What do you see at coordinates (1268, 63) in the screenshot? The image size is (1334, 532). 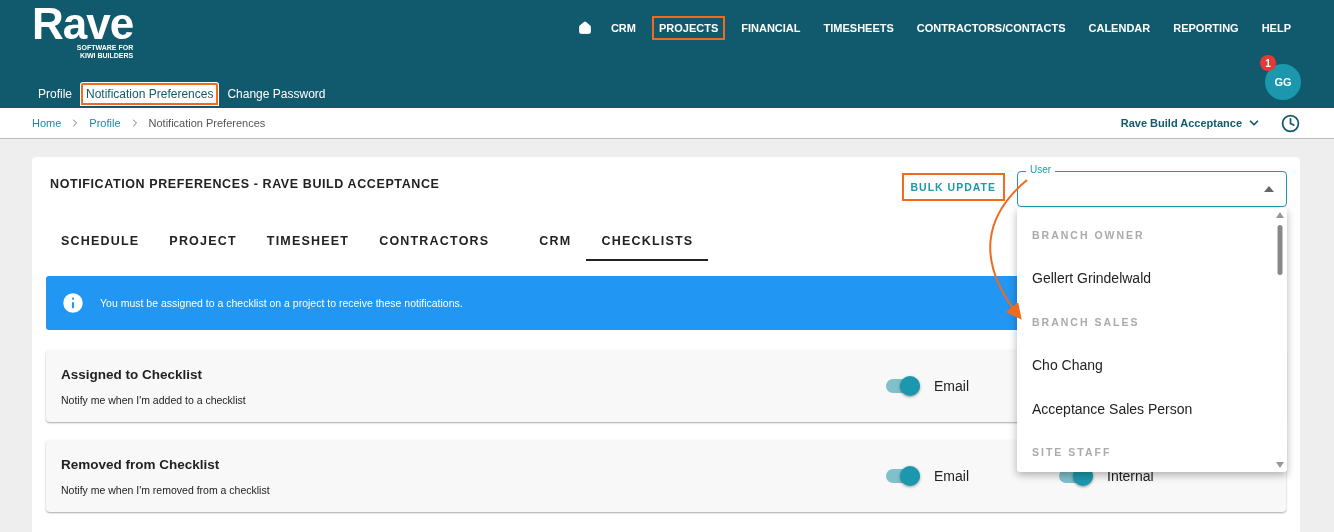 I see `notification-badge: 1` at bounding box center [1268, 63].